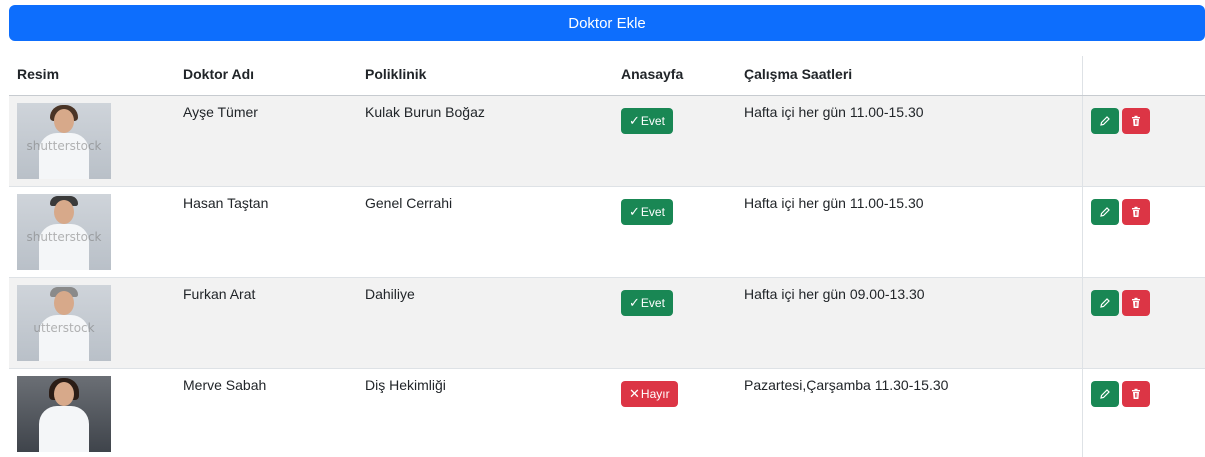  Describe the element at coordinates (634, 393) in the screenshot. I see `x-icon: ✕` at that location.